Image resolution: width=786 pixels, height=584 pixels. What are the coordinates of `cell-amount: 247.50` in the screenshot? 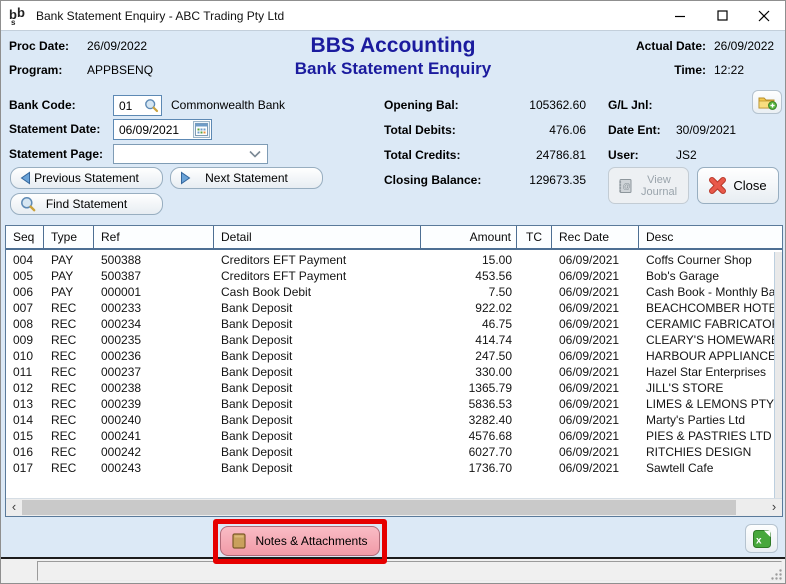 It's located at (493, 356).